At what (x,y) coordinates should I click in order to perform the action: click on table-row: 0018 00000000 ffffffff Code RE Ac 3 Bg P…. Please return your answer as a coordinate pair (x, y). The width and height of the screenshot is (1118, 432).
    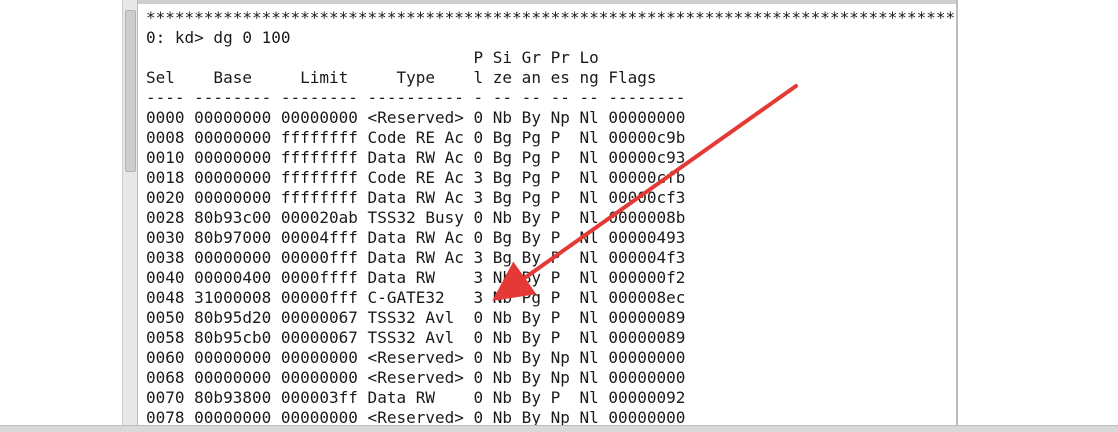
    Looking at the image, I should click on (416, 177).